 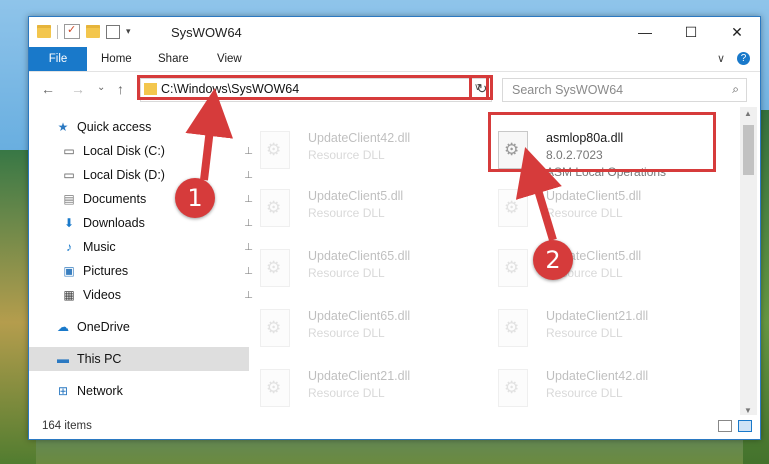 I want to click on maximize-button: ☐, so click(x=691, y=32).